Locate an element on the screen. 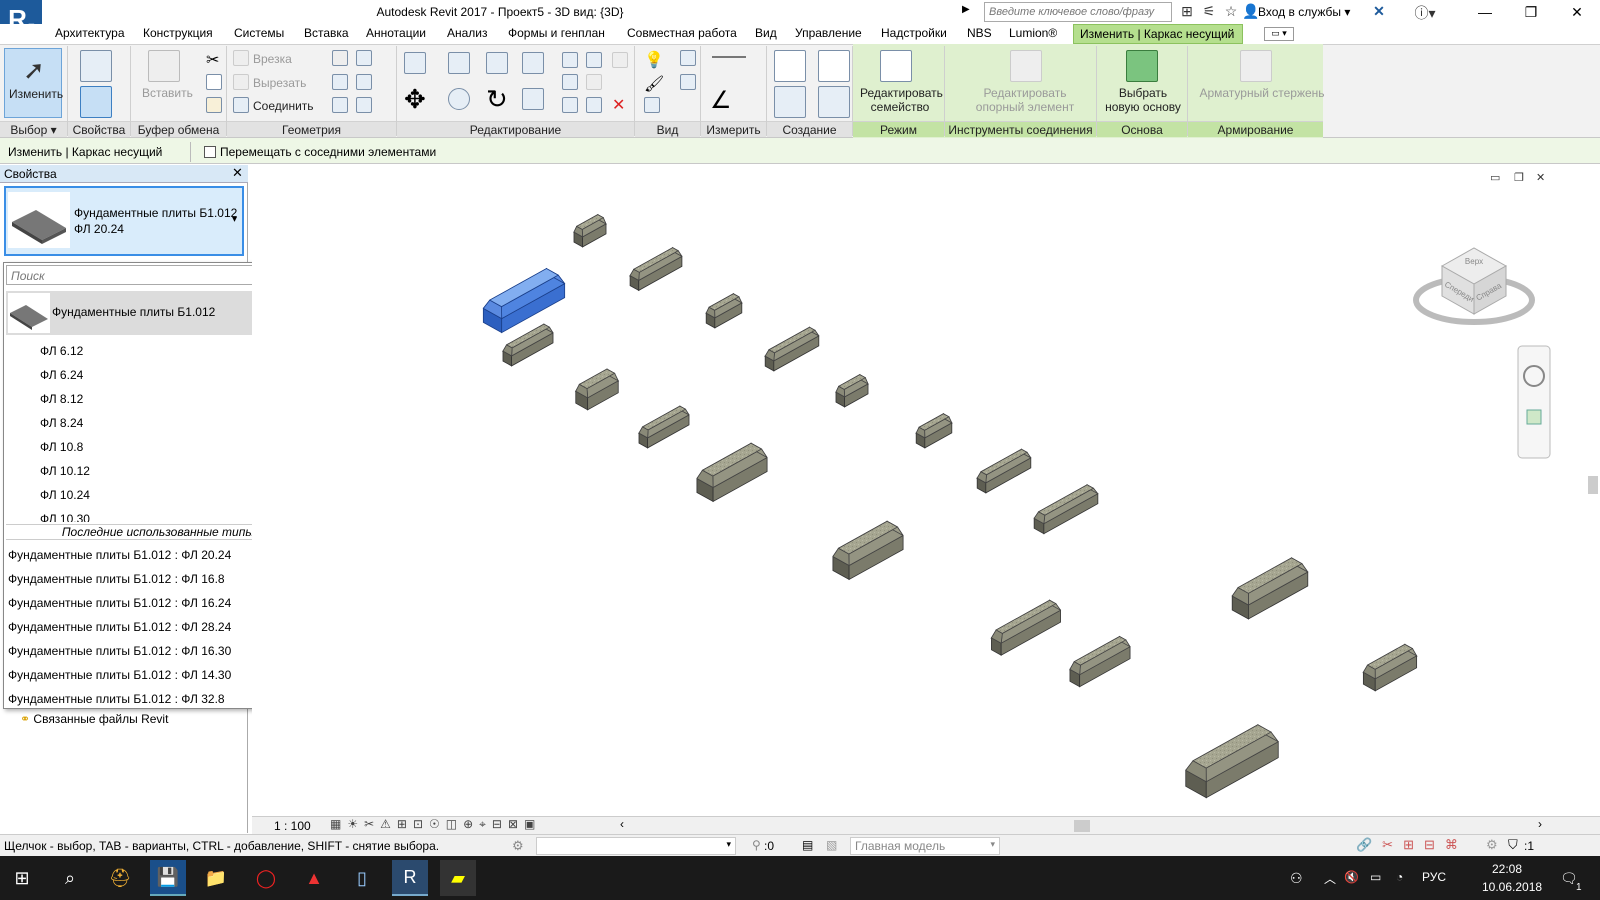  tab-view: Вид is located at coordinates (766, 33).